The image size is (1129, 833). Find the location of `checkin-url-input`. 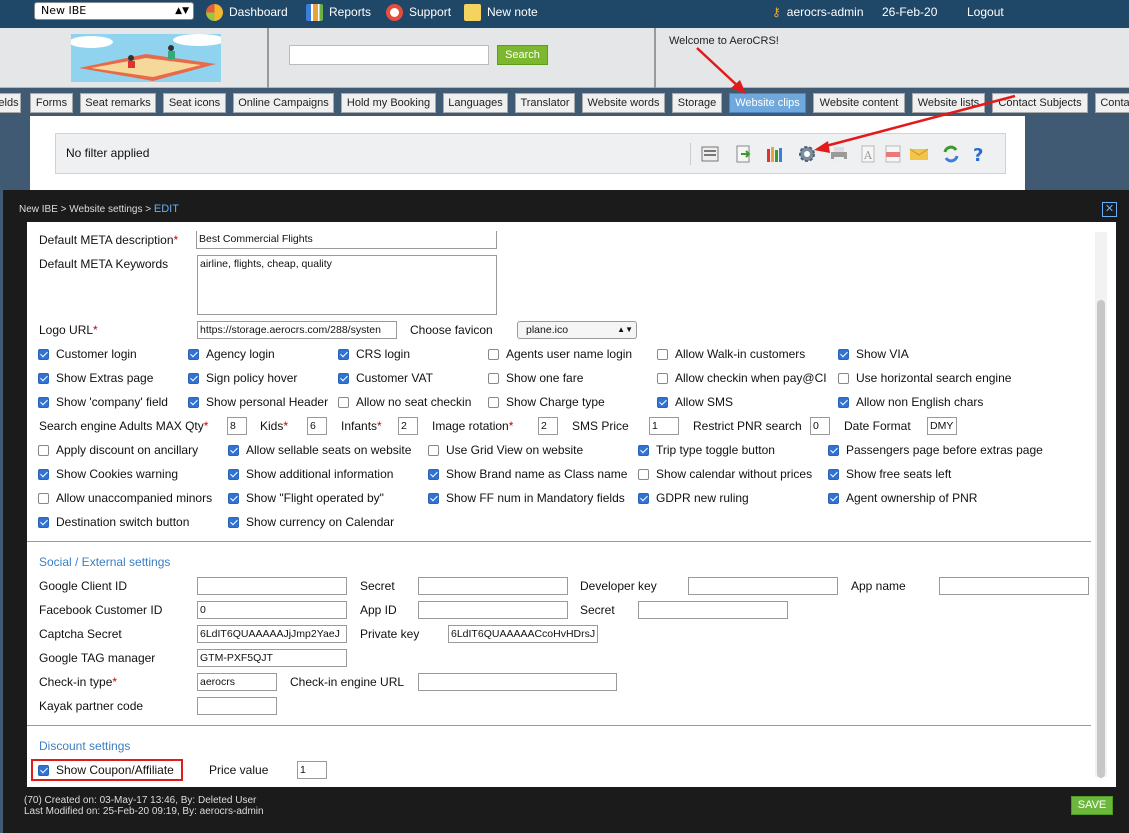

checkin-url-input is located at coordinates (517, 682).